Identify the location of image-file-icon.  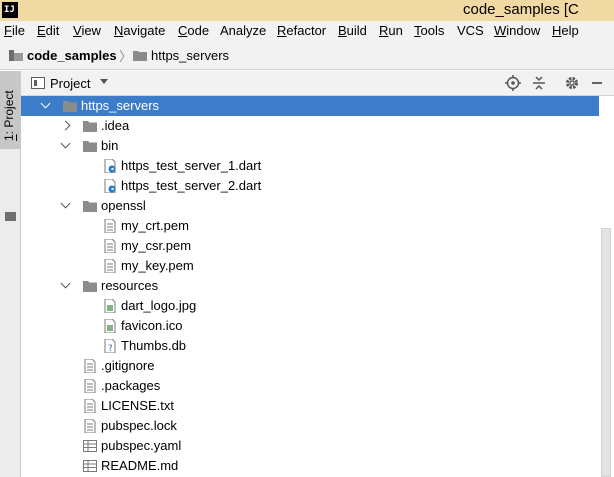
(110, 326).